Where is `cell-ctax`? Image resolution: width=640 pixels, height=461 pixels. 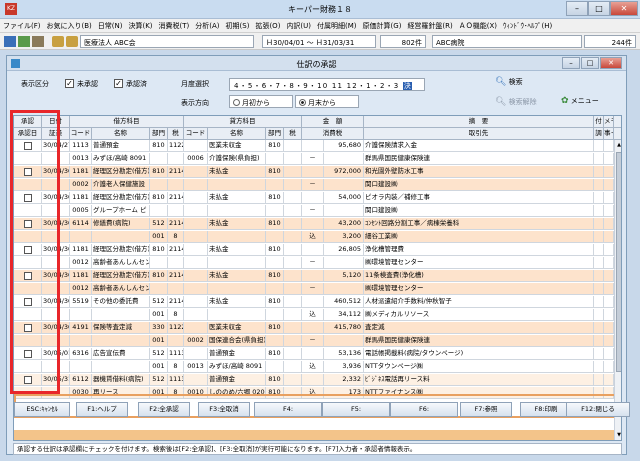 cell-ctax is located at coordinates (293, 224).